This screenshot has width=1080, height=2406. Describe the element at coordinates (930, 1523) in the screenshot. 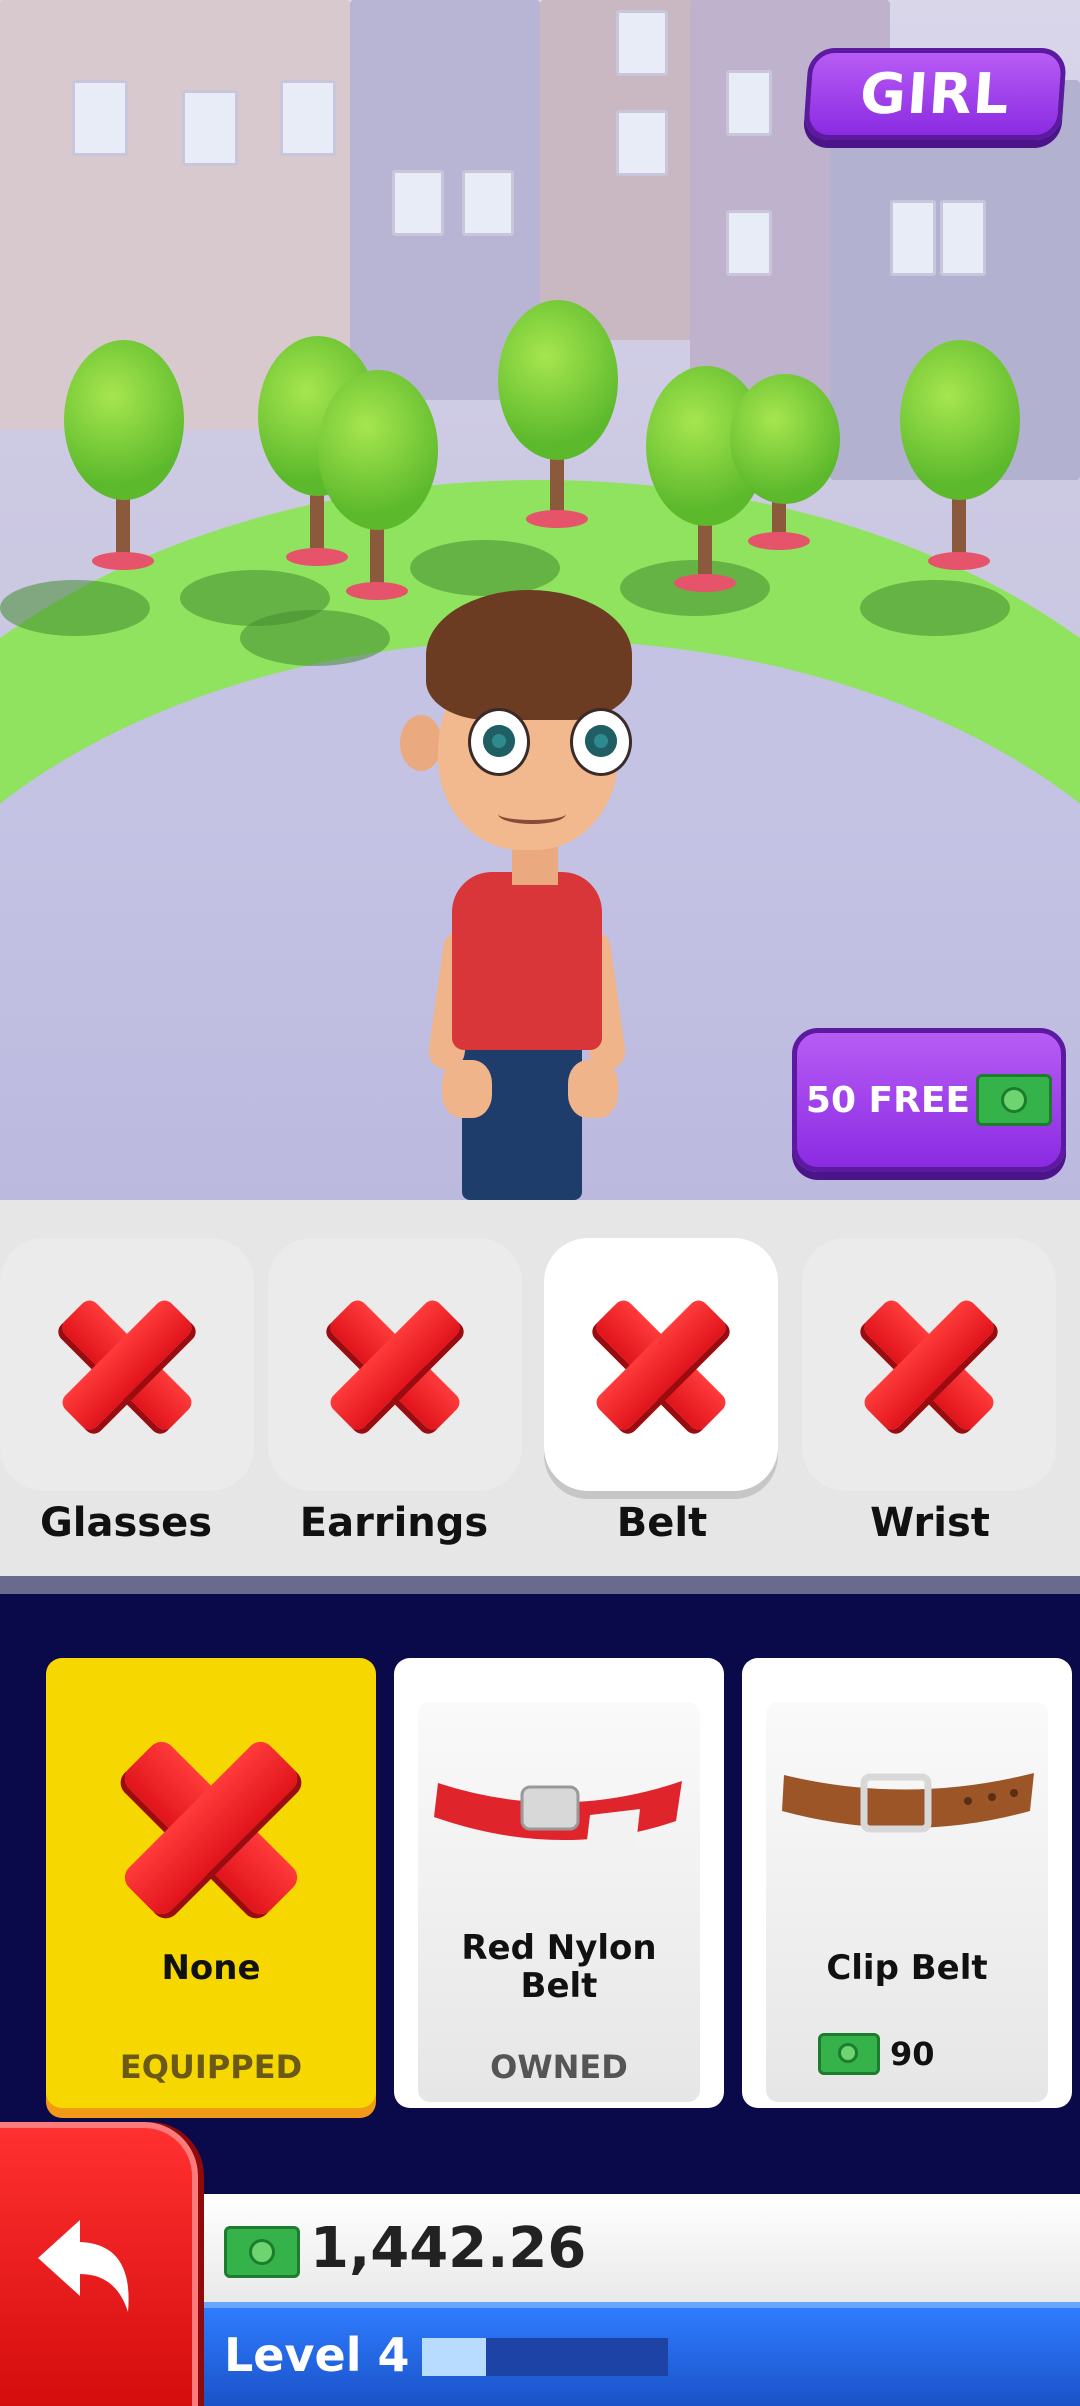

I see `tab-wrist-label: Wrist` at that location.